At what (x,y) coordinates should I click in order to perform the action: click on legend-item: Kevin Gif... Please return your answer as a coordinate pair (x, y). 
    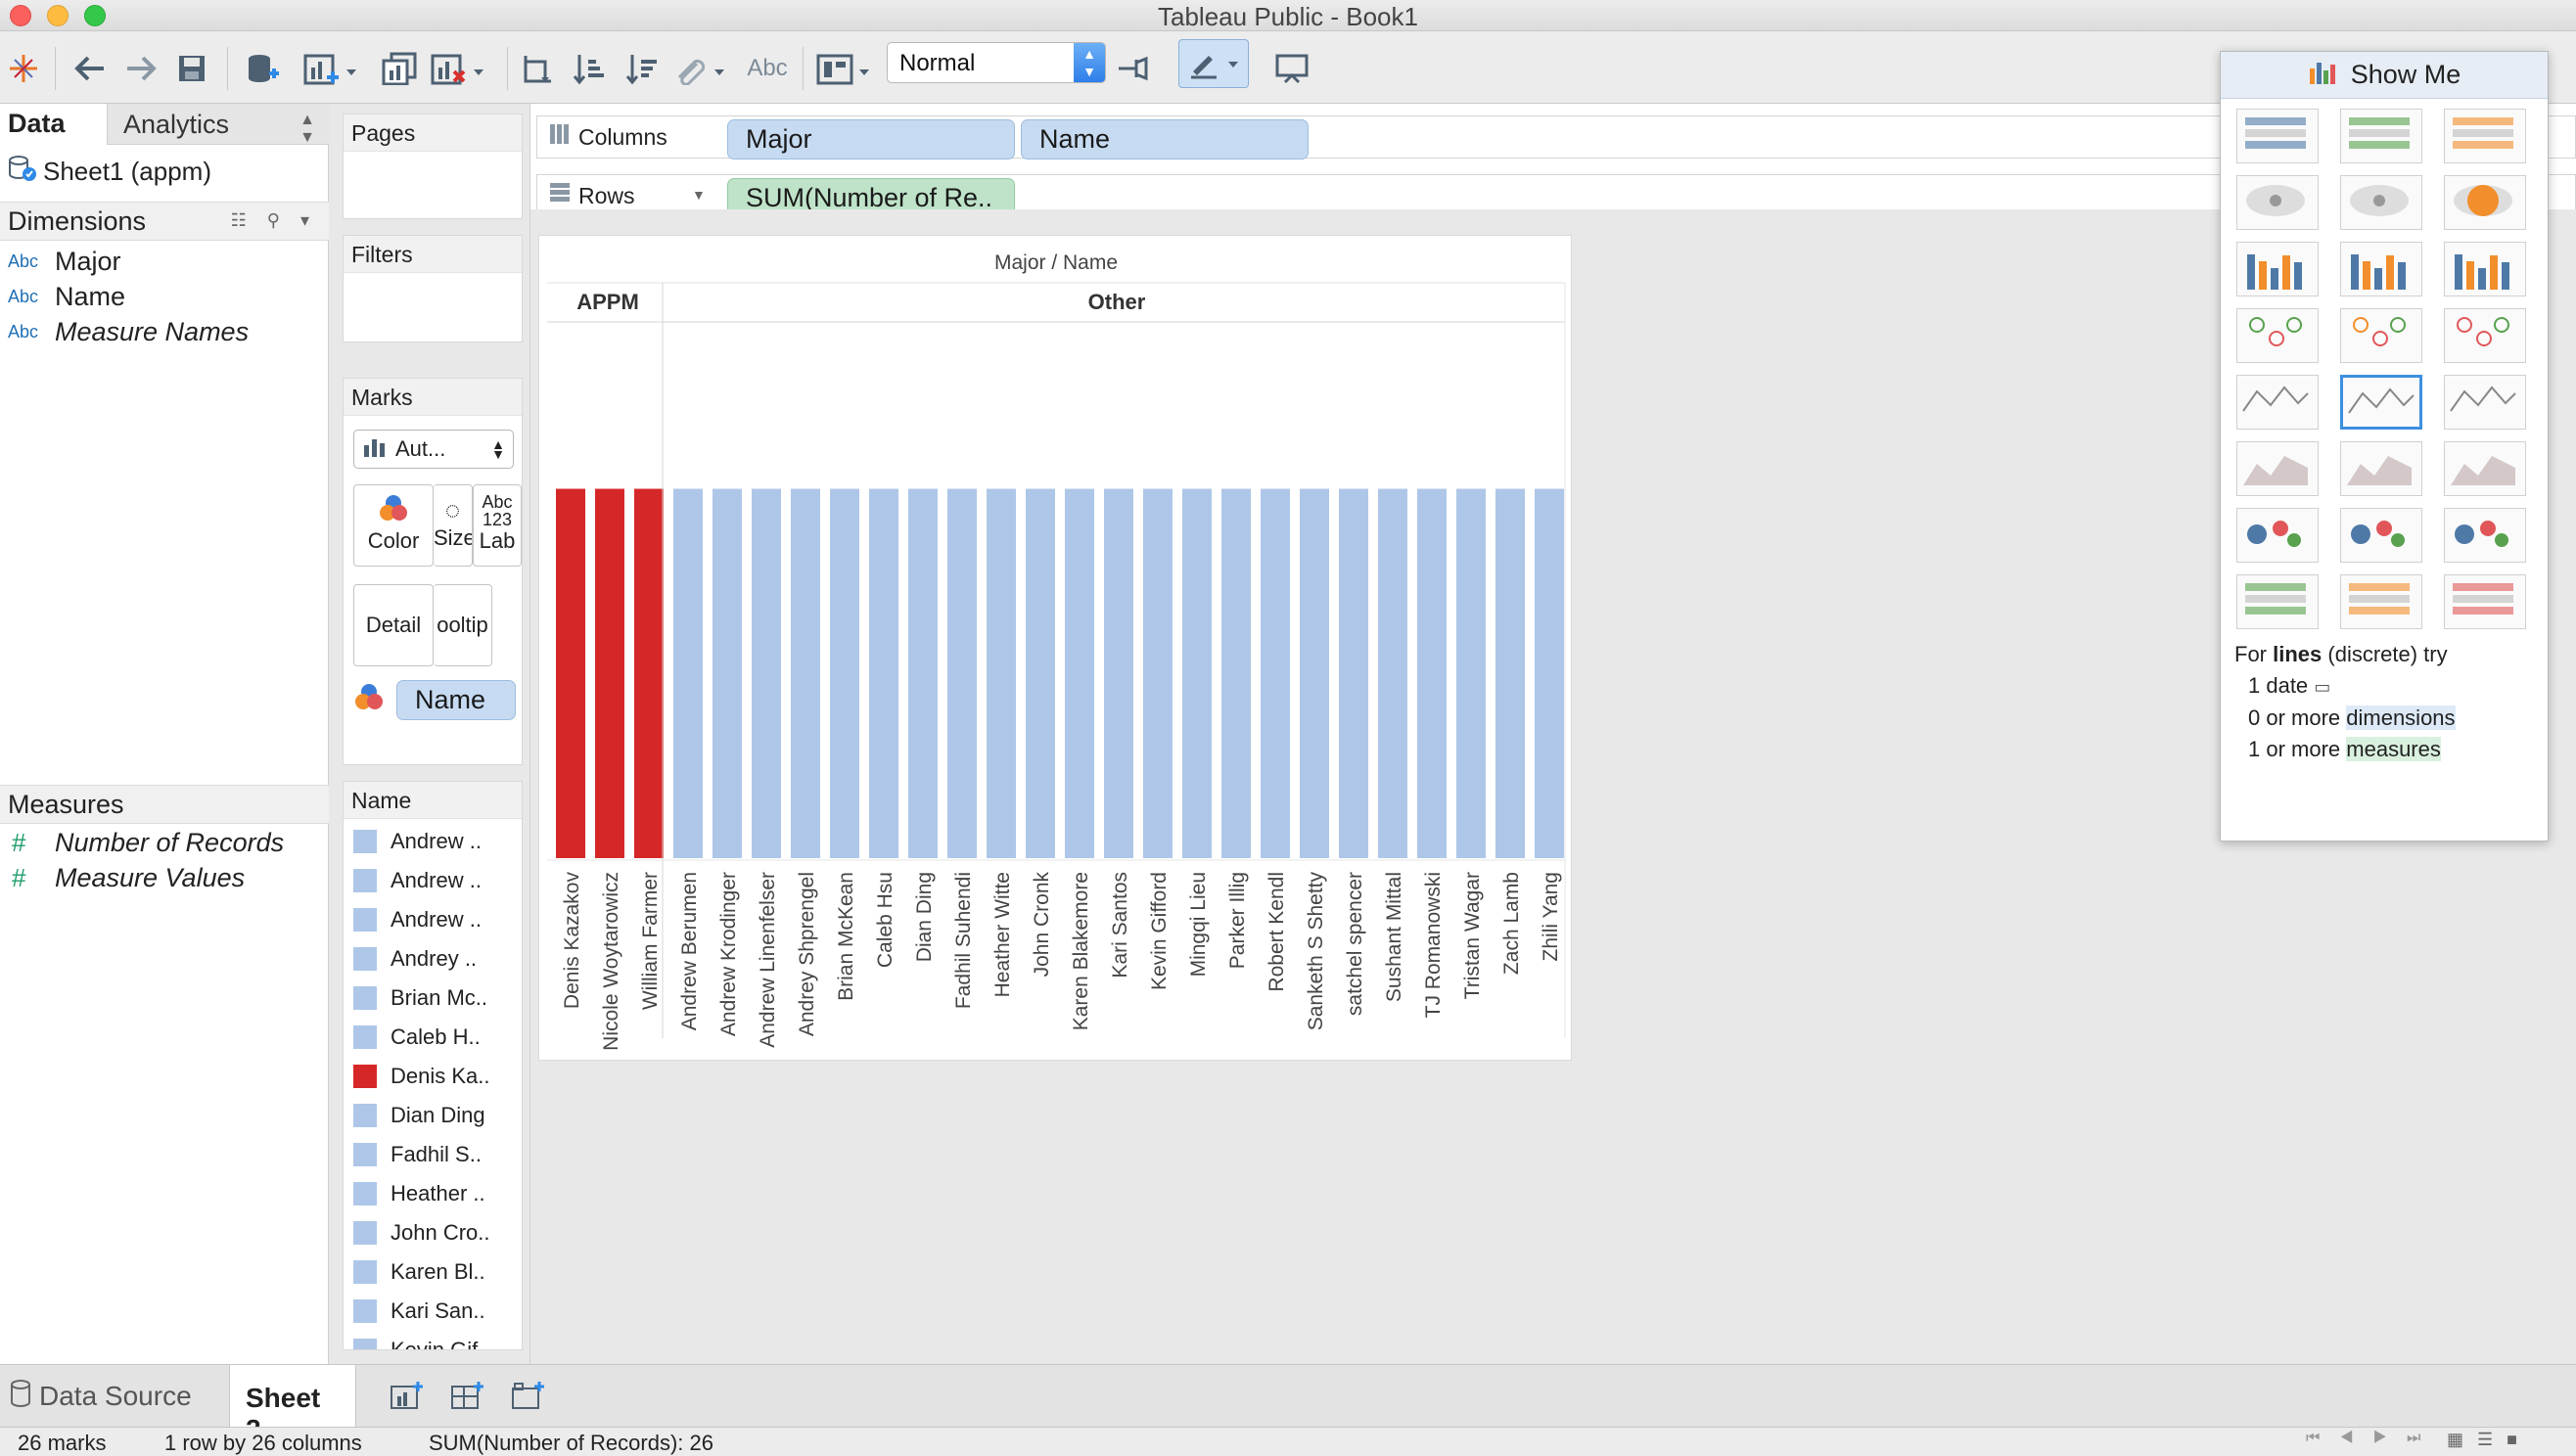
    Looking at the image, I should click on (421, 1343).